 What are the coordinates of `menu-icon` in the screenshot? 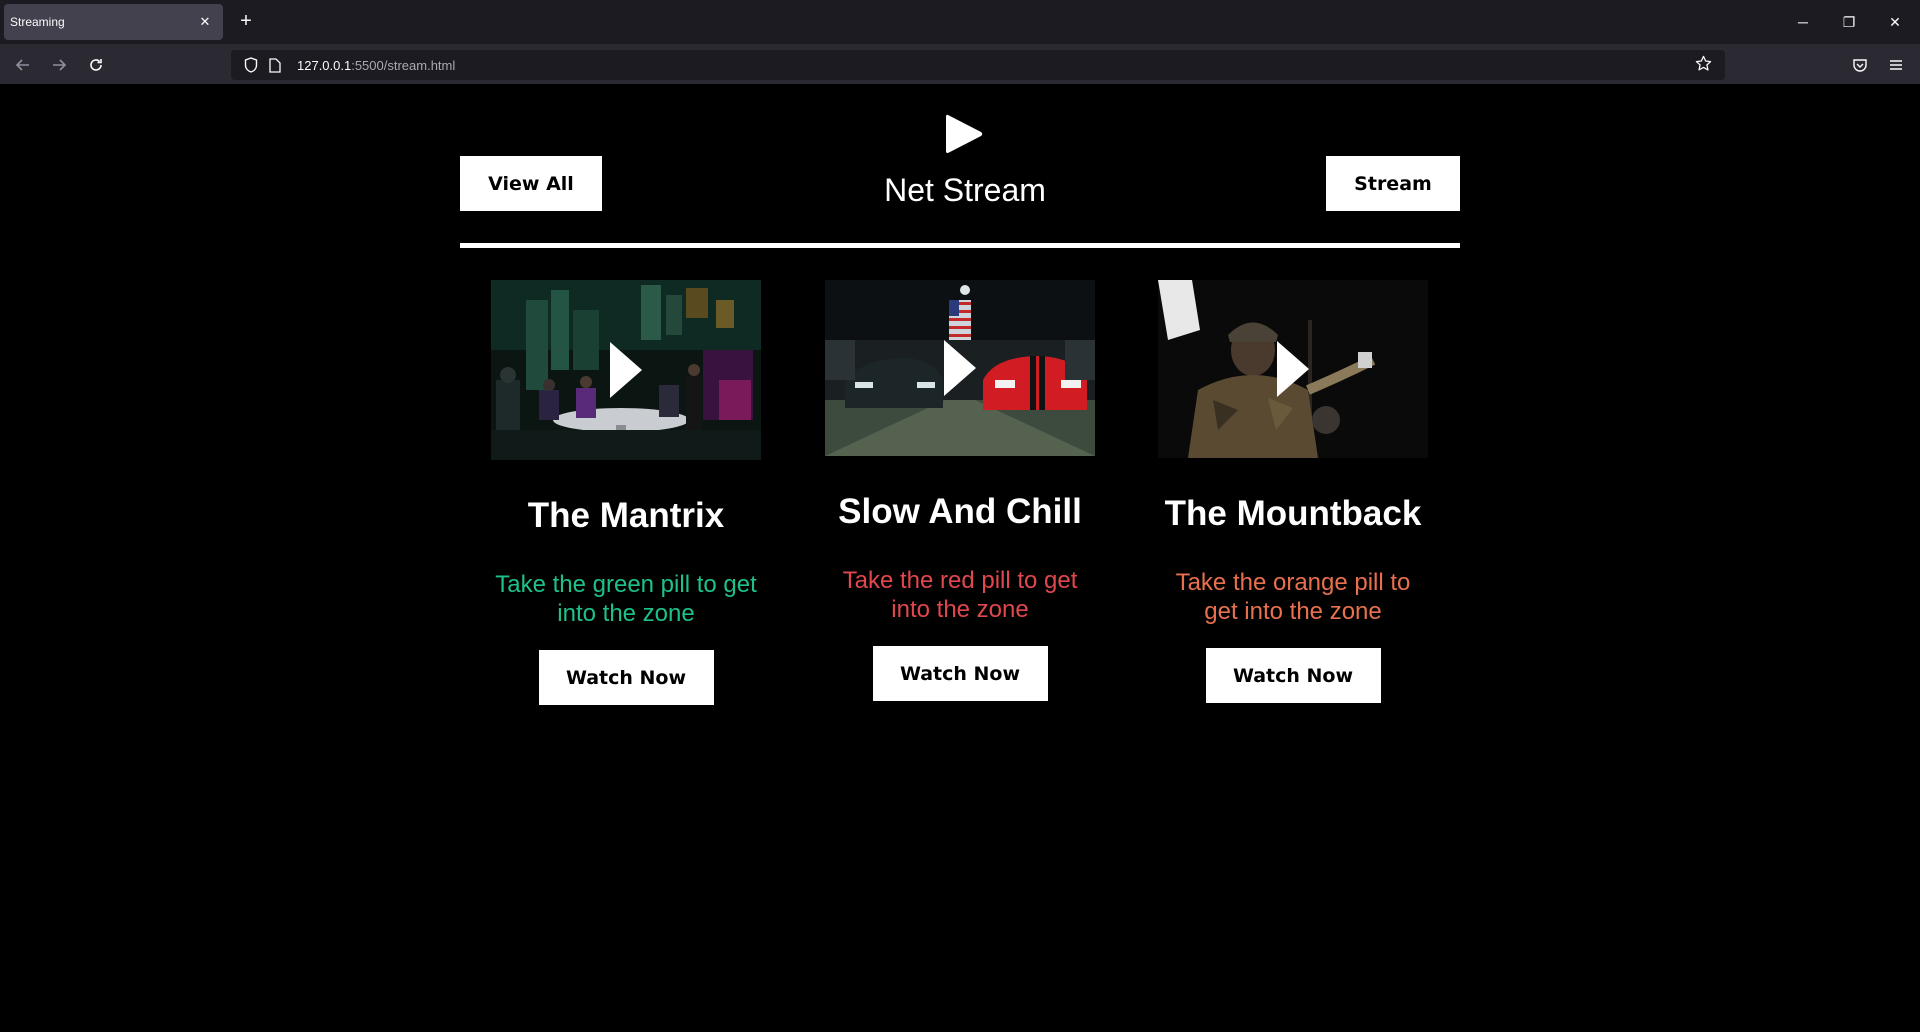 It's located at (1896, 65).